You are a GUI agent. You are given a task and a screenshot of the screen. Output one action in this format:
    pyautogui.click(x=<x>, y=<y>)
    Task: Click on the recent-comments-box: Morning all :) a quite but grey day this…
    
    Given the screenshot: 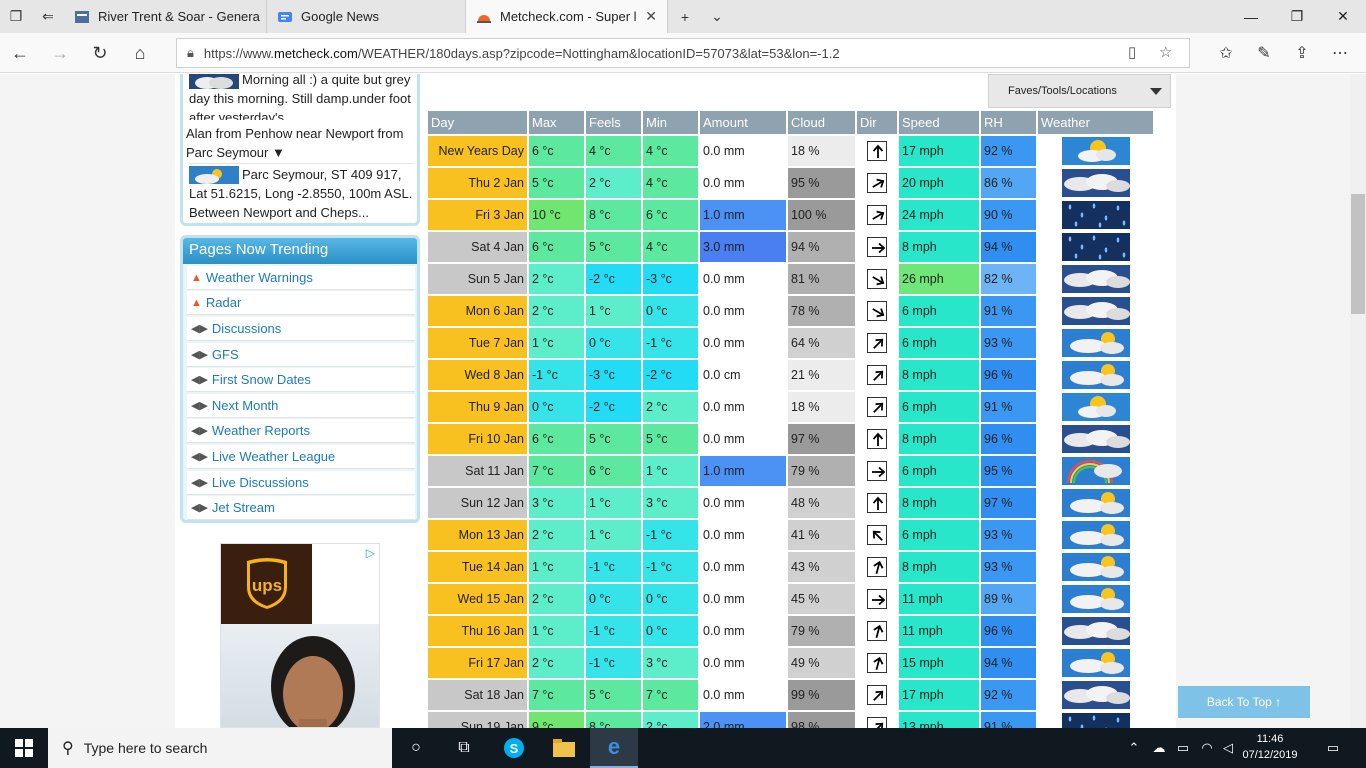 What is the action you would take?
    pyautogui.click(x=300, y=150)
    